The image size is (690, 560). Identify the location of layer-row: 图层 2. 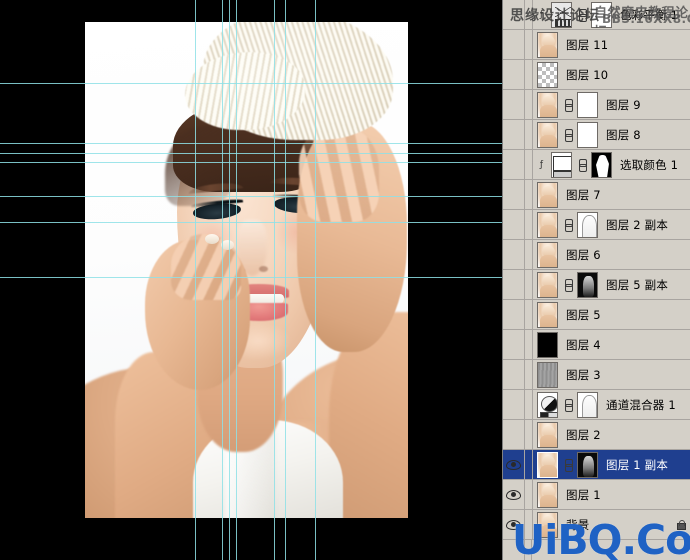
(596, 435).